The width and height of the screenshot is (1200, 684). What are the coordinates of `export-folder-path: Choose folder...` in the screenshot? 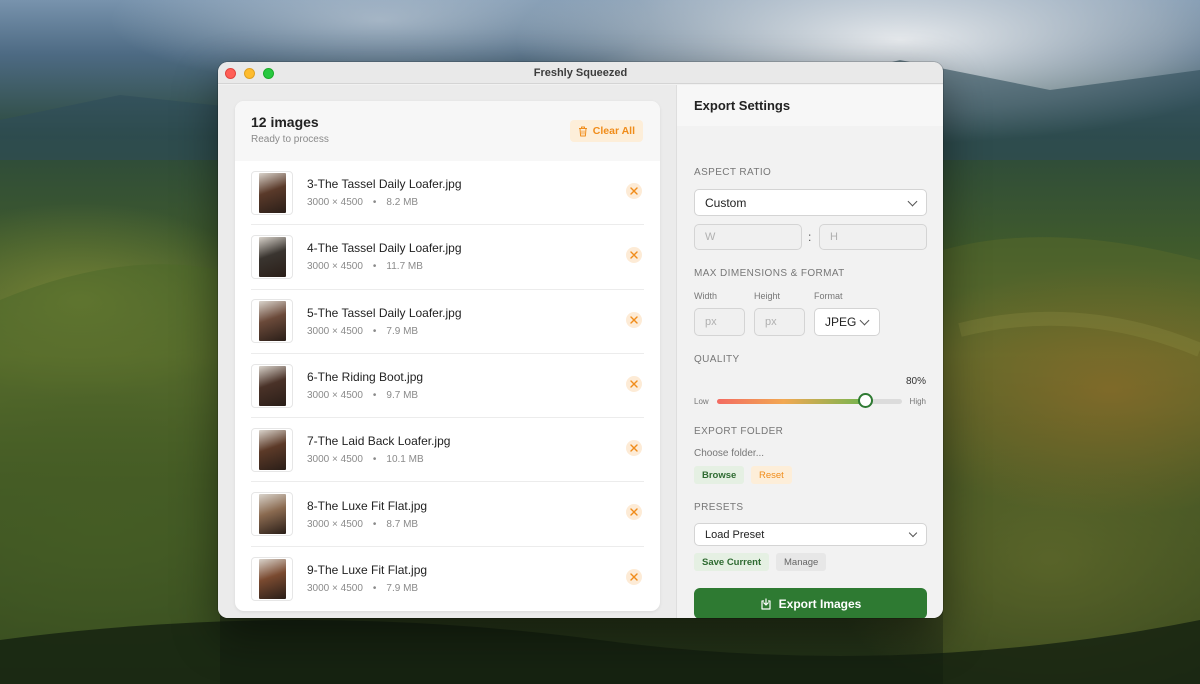 It's located at (729, 453).